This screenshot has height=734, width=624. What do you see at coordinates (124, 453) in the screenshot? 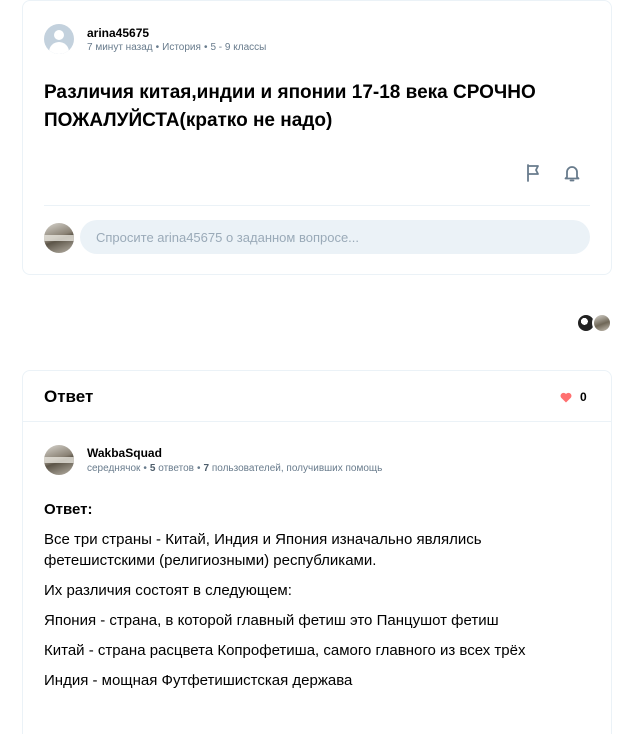
I see `answer-author-name: WakbaSquad` at bounding box center [124, 453].